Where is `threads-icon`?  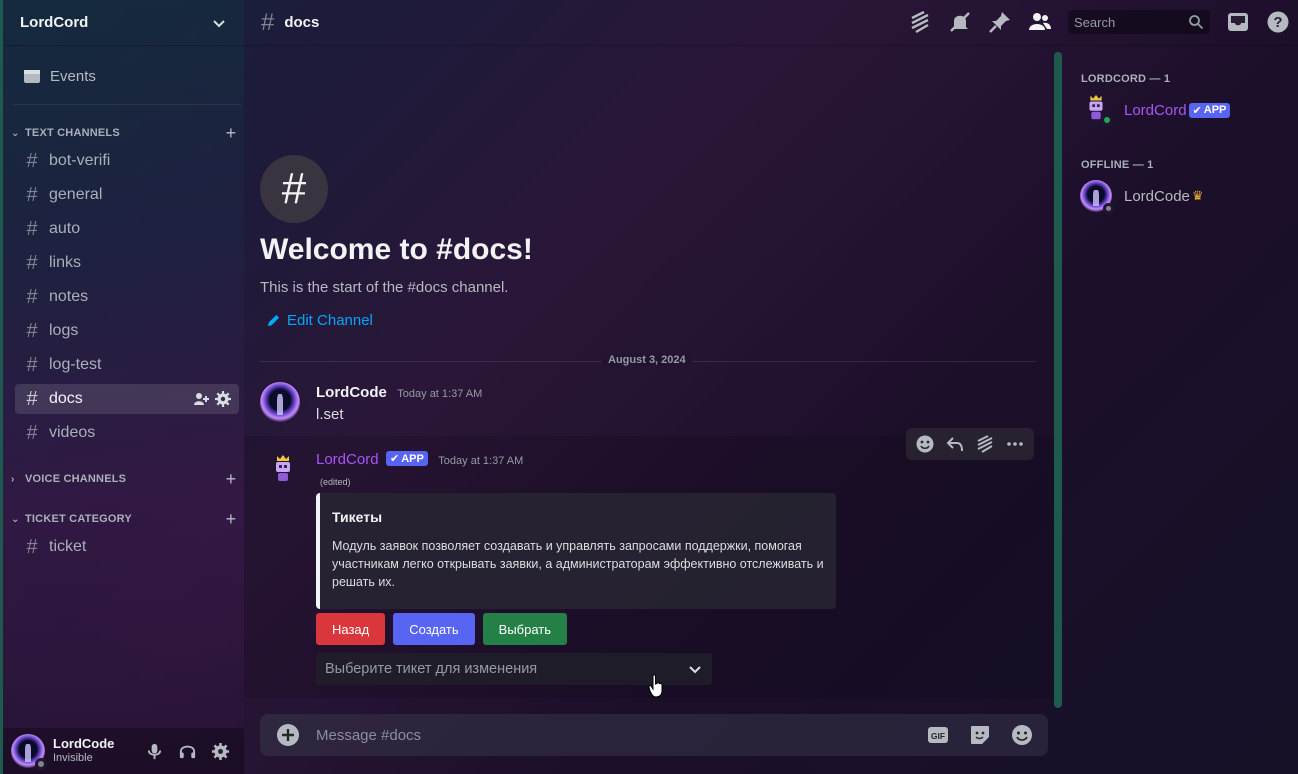
threads-icon is located at coordinates (920, 22).